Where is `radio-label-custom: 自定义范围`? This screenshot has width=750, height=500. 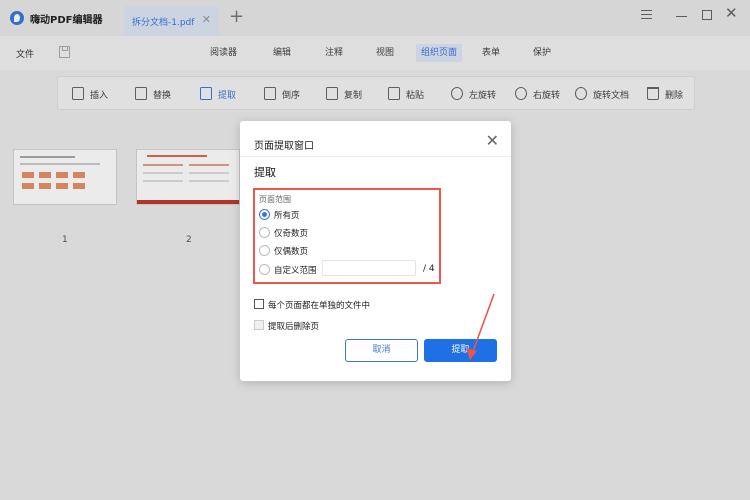
radio-label-custom: 自定义范围 is located at coordinates (295, 271).